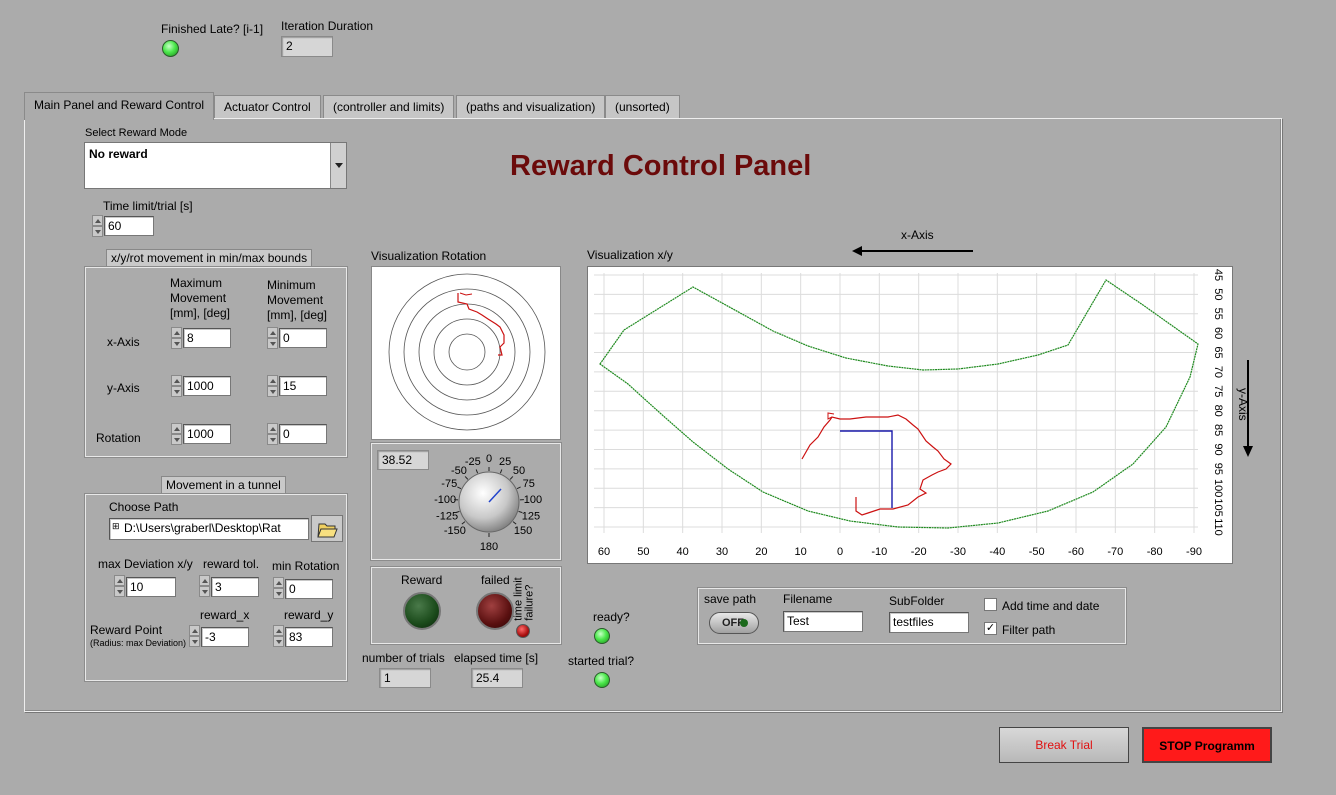 The width and height of the screenshot is (1336, 795). What do you see at coordinates (119, 586) in the screenshot?
I see `max-deviation-spinner` at bounding box center [119, 586].